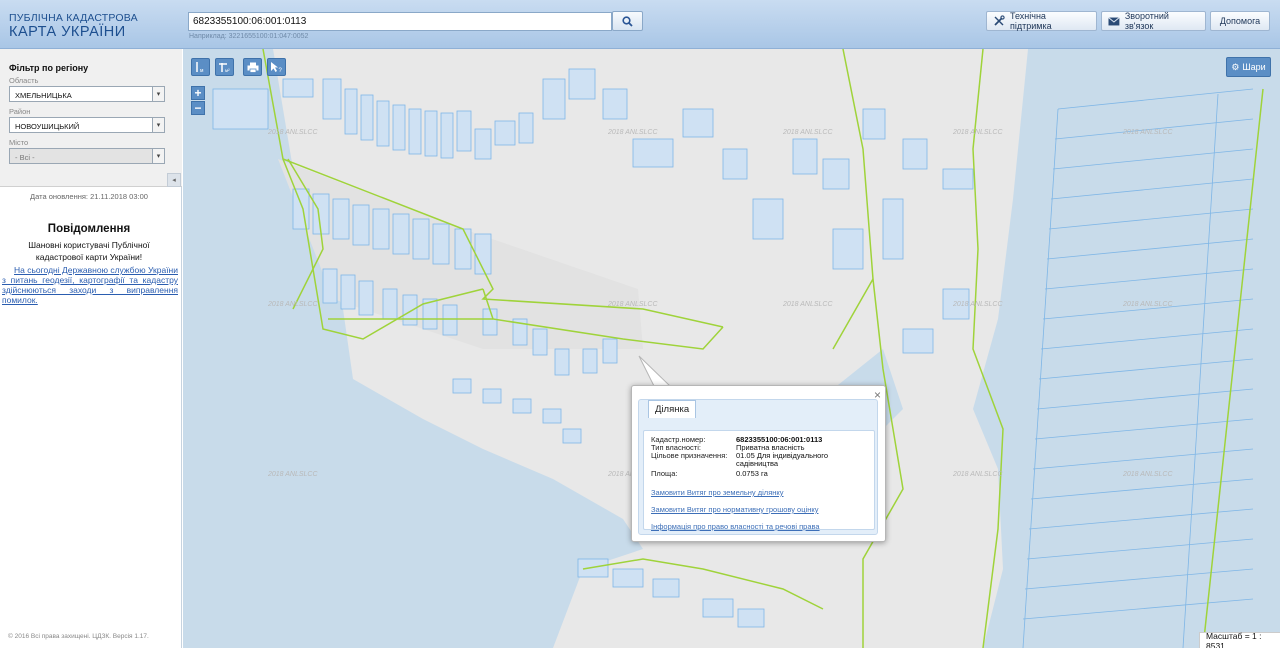 This screenshot has height=648, width=1280. What do you see at coordinates (87, 94) in the screenshot?
I see `oblast-select: ХМЕЛЬНИЦЬКА ▾` at bounding box center [87, 94].